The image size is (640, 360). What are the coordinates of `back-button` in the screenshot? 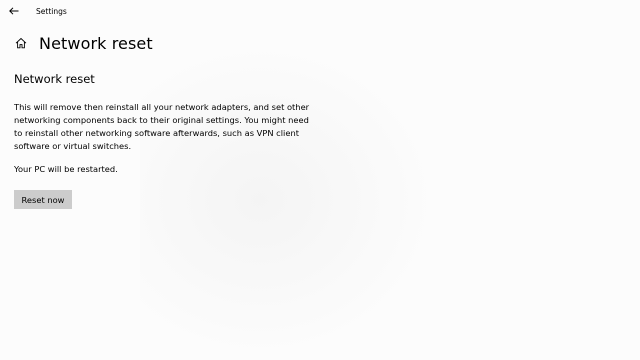 It's located at (14, 11).